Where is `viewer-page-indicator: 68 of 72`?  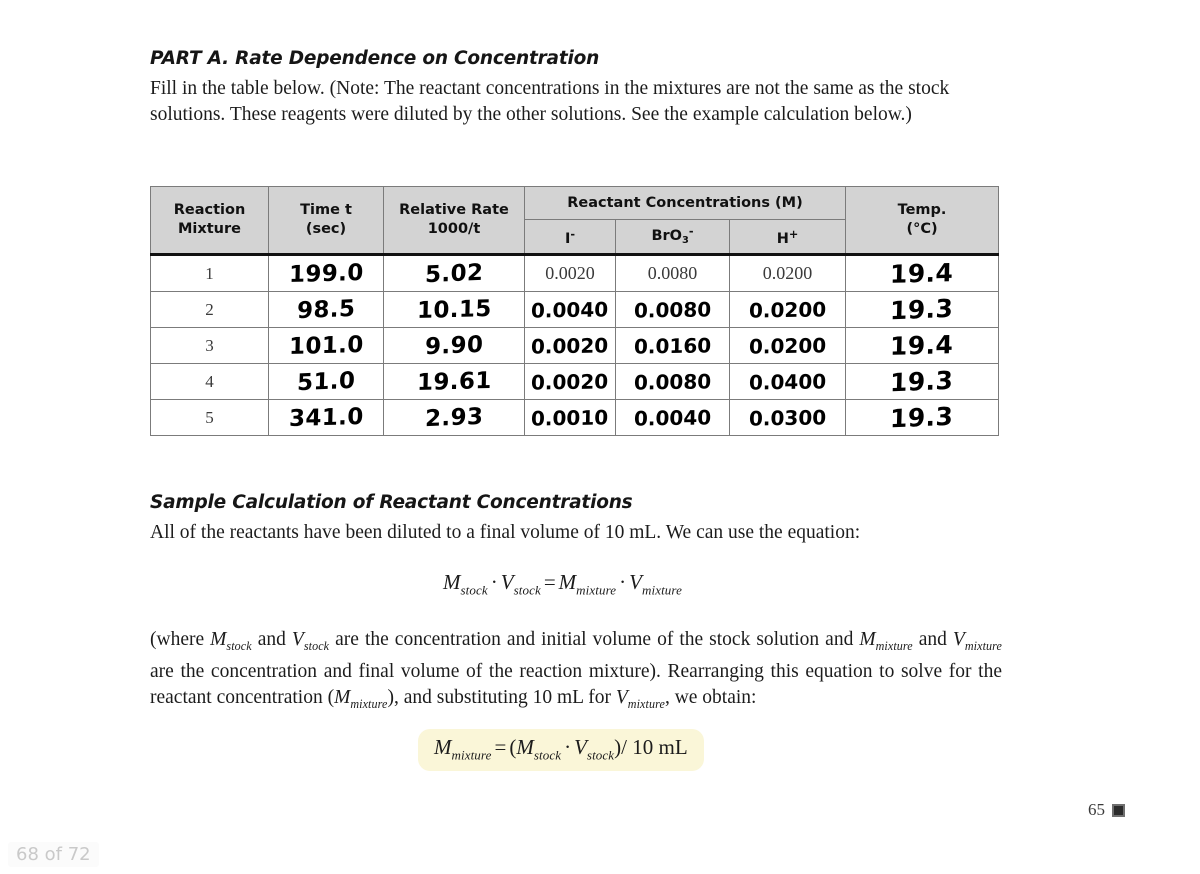
viewer-page-indicator: 68 of 72 is located at coordinates (53, 854).